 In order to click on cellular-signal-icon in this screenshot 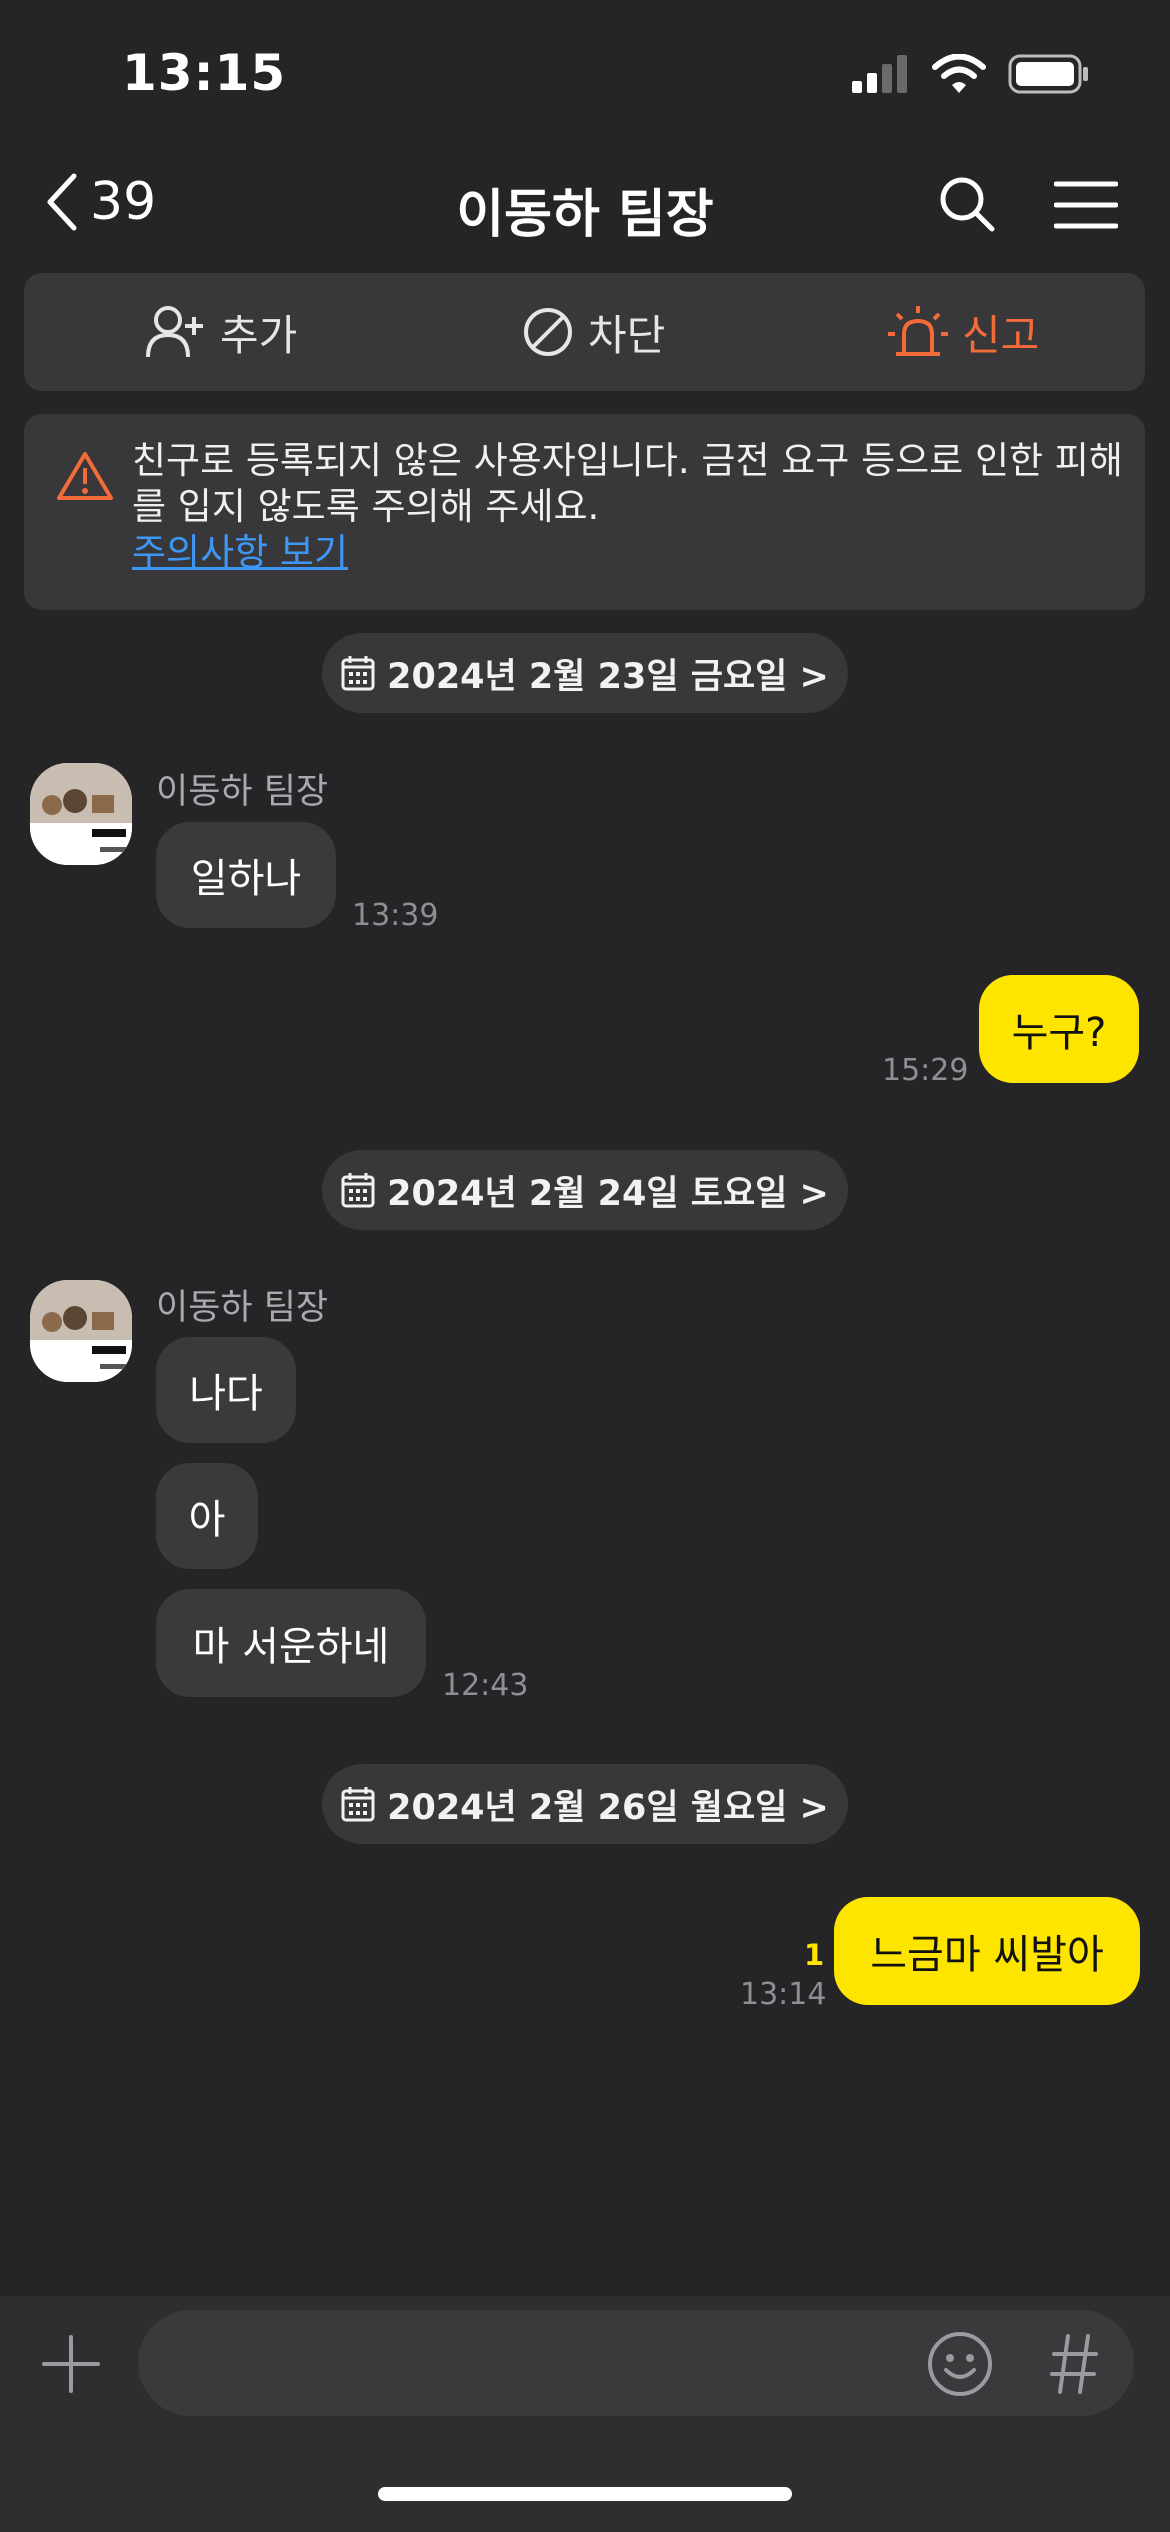, I will do `click(879, 74)`.